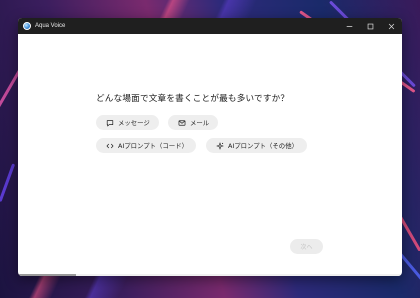 The image size is (420, 298). I want to click on close-icon, so click(391, 26).